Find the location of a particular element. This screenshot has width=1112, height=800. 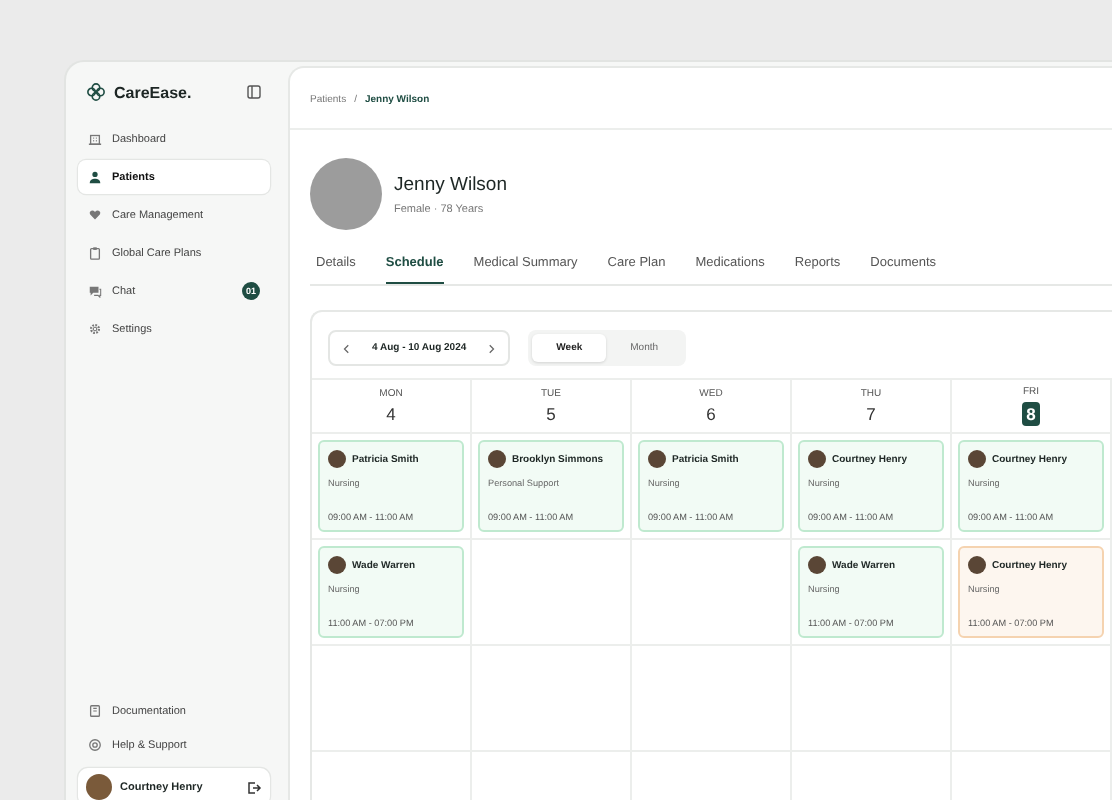

book-icon is located at coordinates (95, 711).